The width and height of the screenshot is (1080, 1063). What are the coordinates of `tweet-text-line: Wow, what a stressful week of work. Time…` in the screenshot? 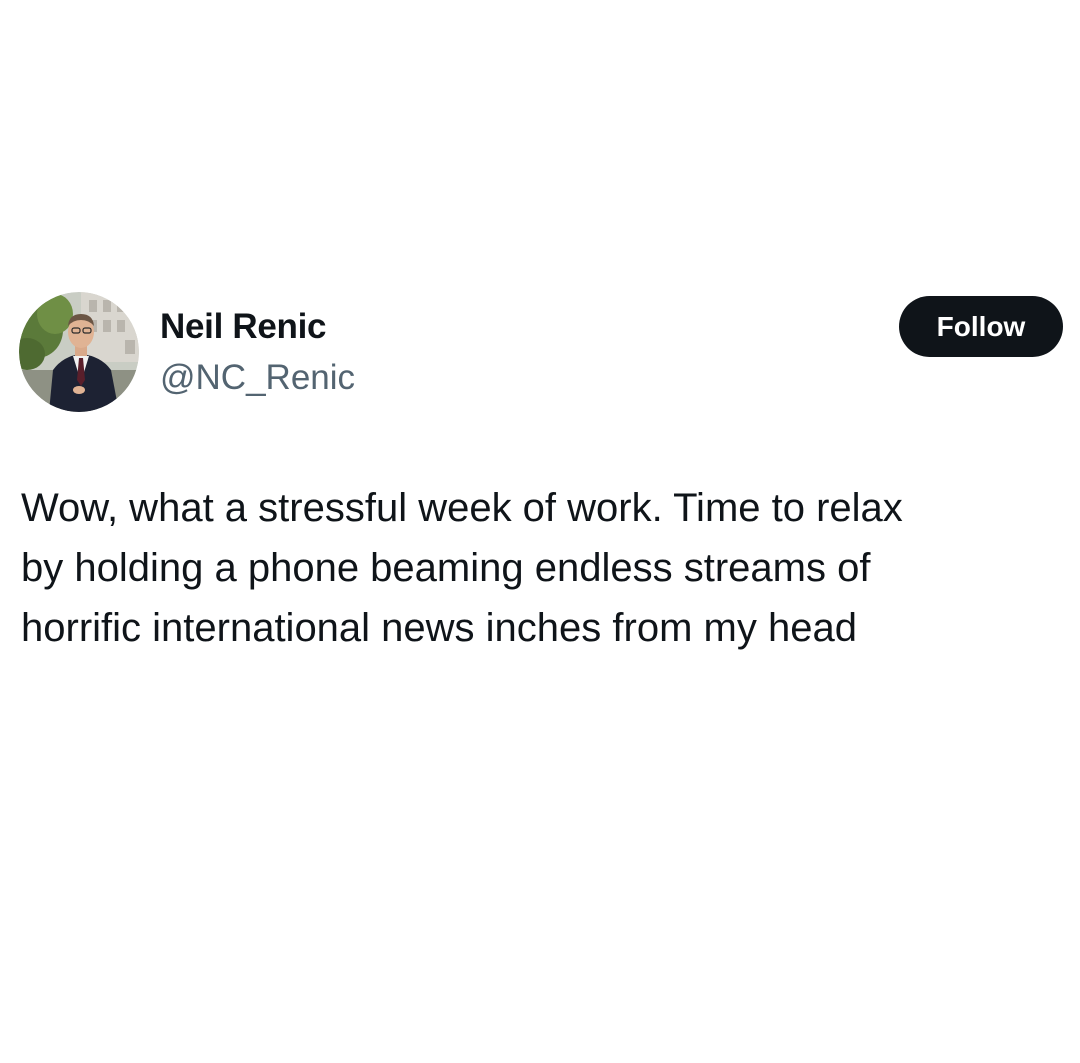 It's located at (462, 508).